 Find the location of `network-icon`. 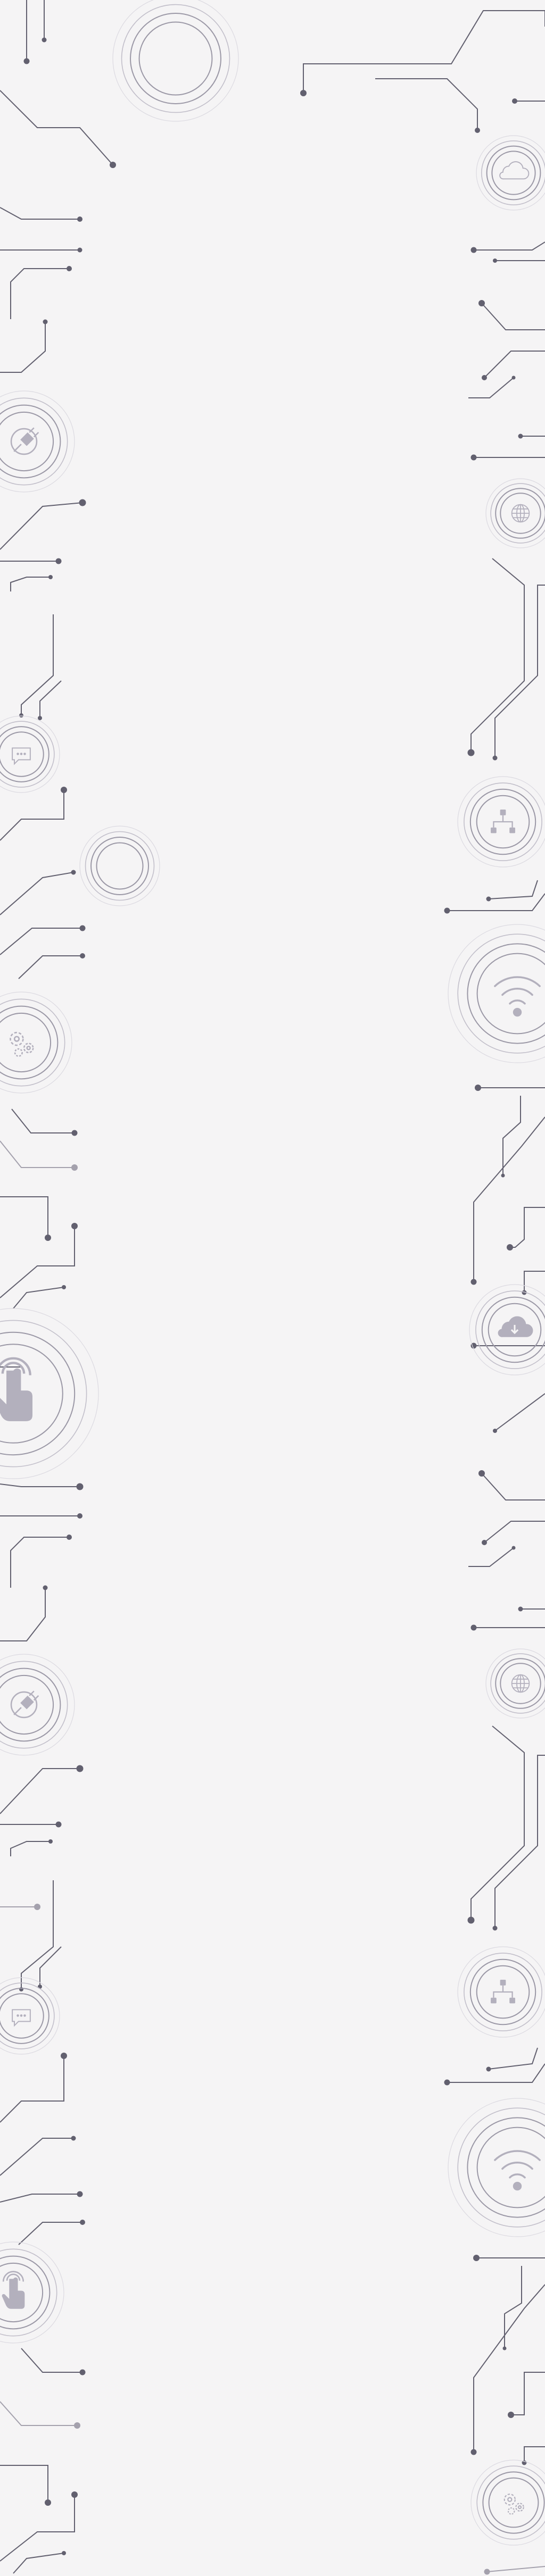

network-icon is located at coordinates (503, 821).